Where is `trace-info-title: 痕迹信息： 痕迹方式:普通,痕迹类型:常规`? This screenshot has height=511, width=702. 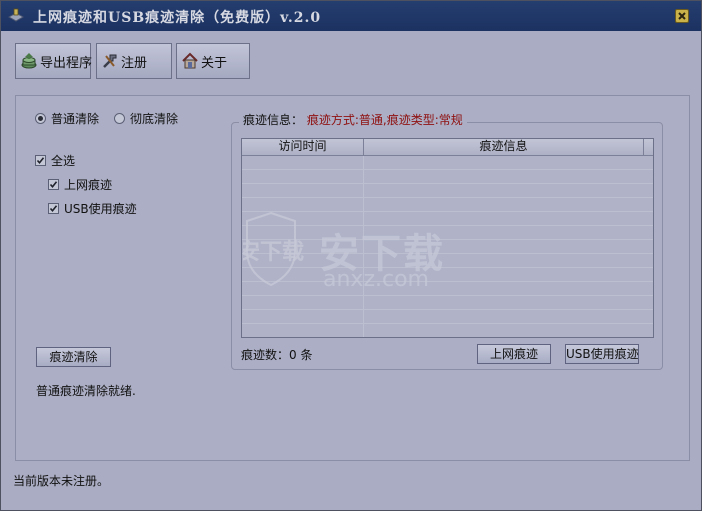
trace-info-title: 痕迹信息： 痕迹方式:普通,痕迹类型:常规 is located at coordinates (353, 119).